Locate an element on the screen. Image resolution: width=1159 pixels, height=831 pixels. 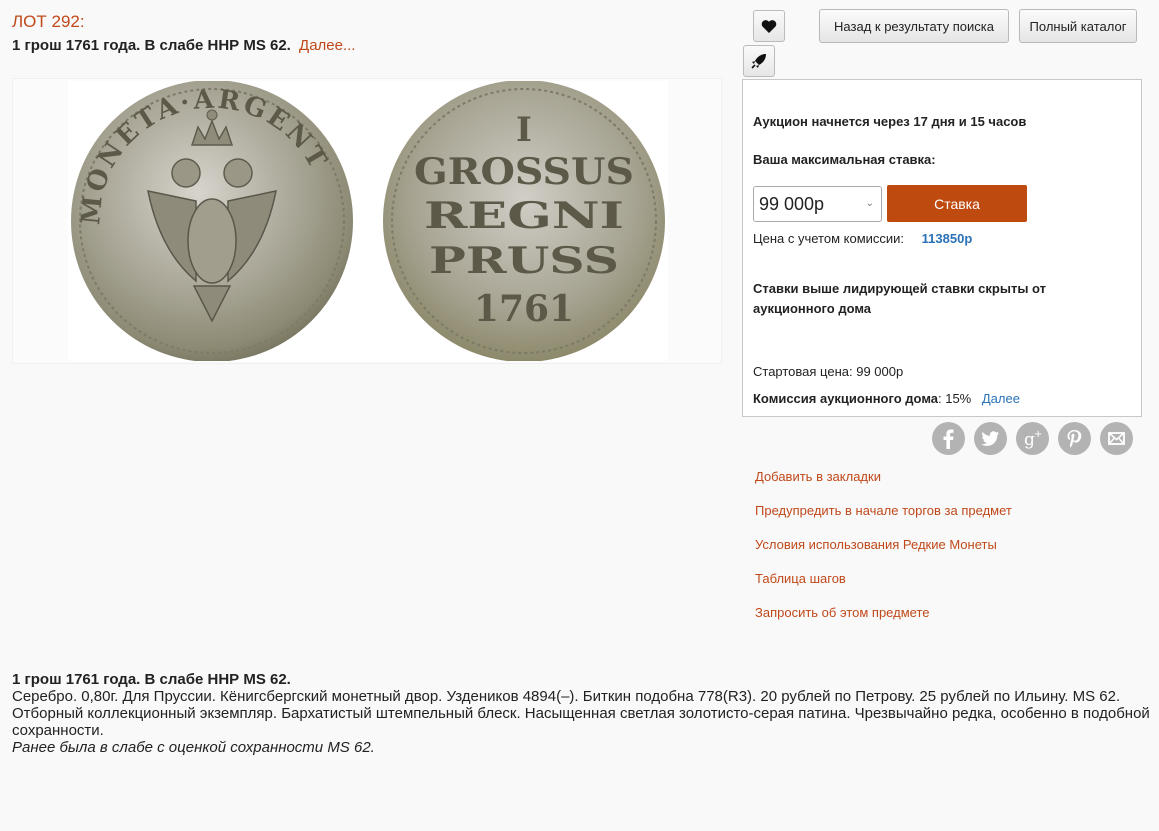
rocket-button is located at coordinates (759, 61).